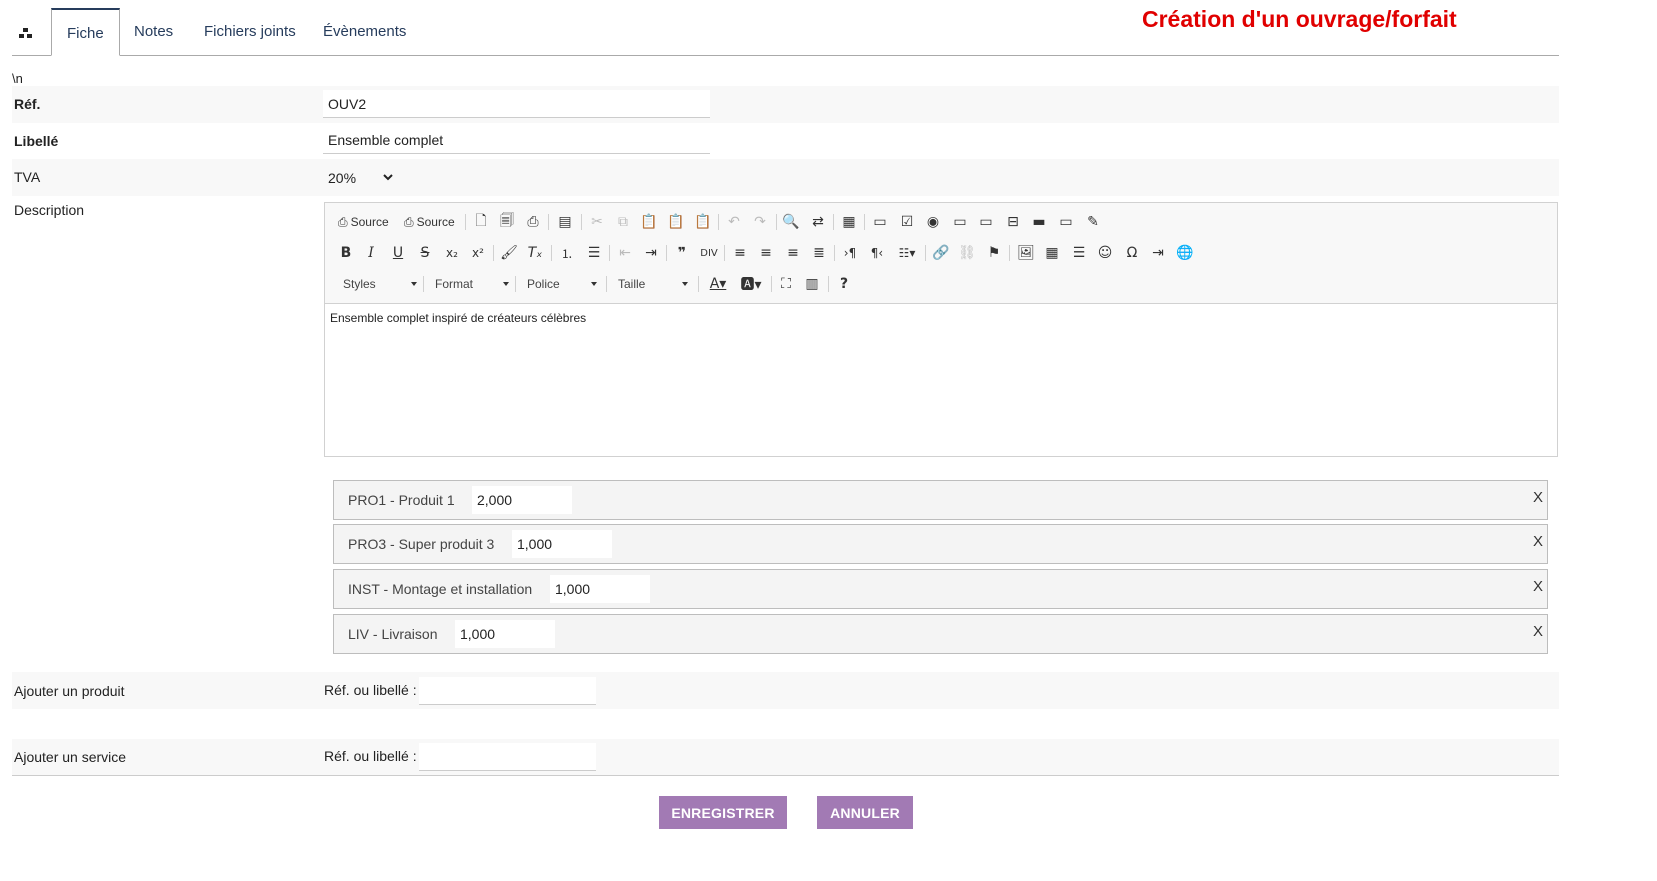 This screenshot has height=881, width=1657. What do you see at coordinates (153, 32) in the screenshot?
I see `tab-notes: Notes` at bounding box center [153, 32].